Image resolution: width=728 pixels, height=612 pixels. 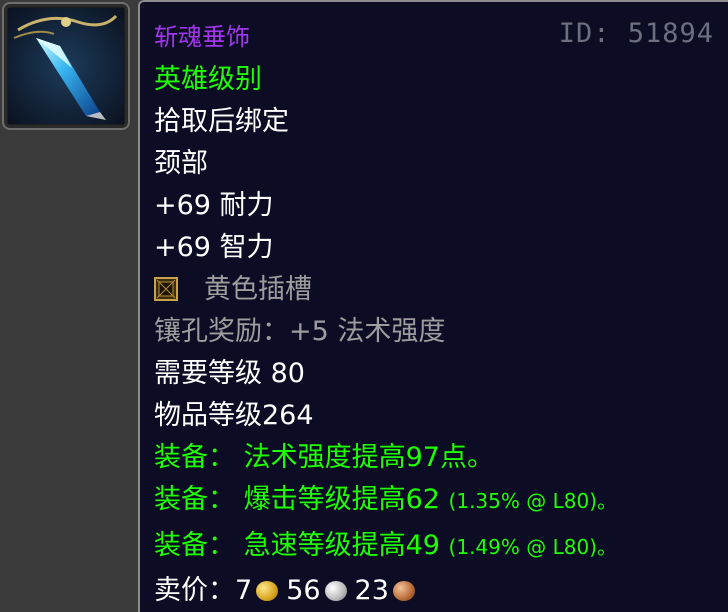 I want to click on equip-note: (1.35% @ L80)。, so click(x=532, y=501).